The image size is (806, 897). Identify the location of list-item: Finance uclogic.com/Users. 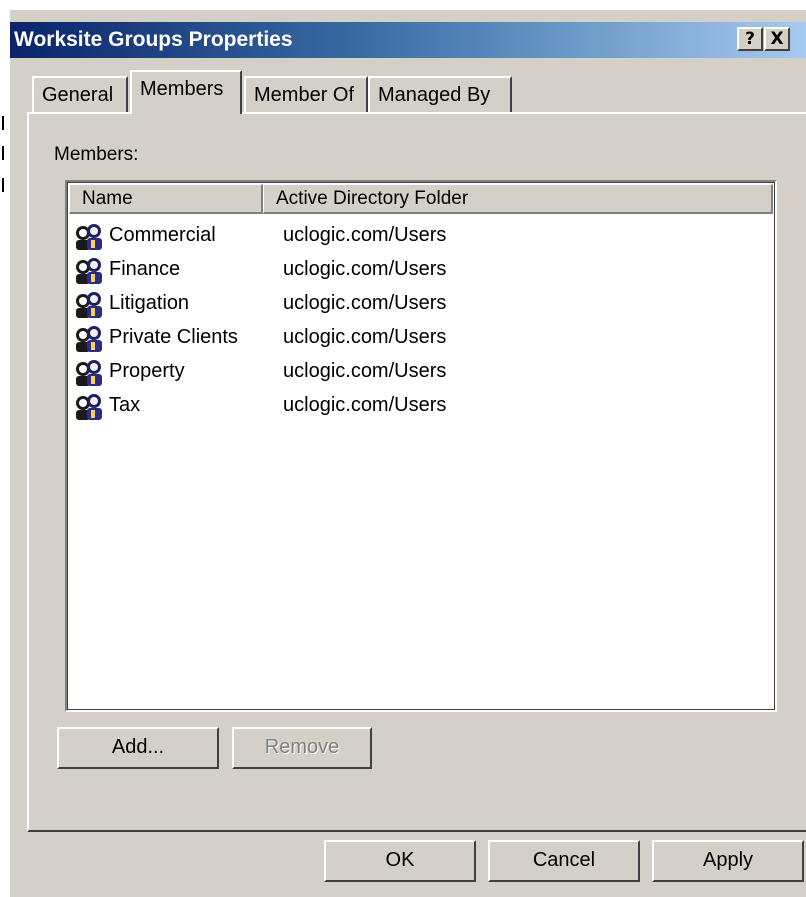
(417, 269).